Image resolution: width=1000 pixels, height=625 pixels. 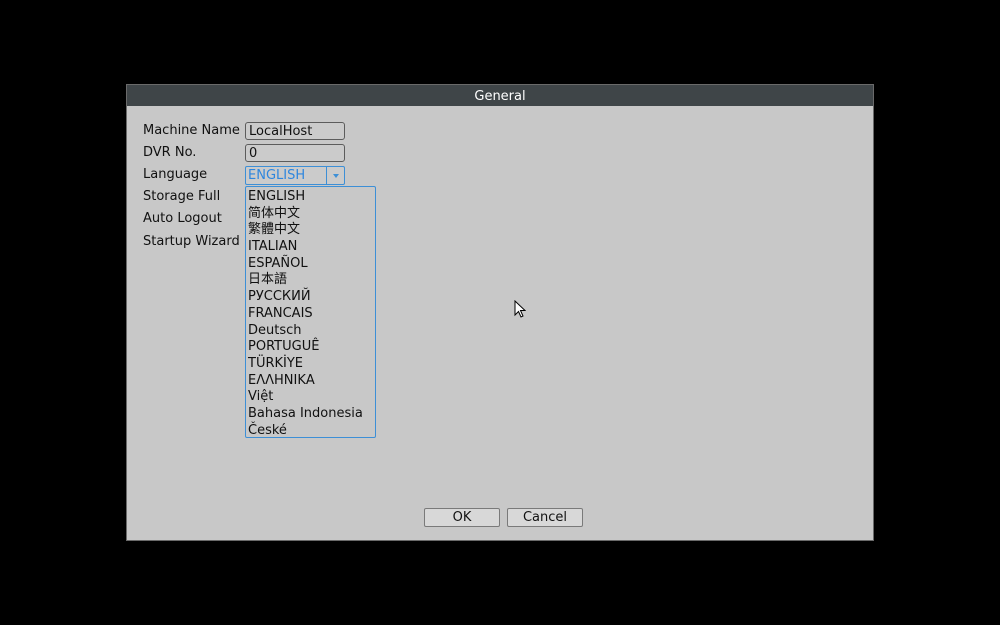 What do you see at coordinates (175, 174) in the screenshot?
I see `language-label: Language` at bounding box center [175, 174].